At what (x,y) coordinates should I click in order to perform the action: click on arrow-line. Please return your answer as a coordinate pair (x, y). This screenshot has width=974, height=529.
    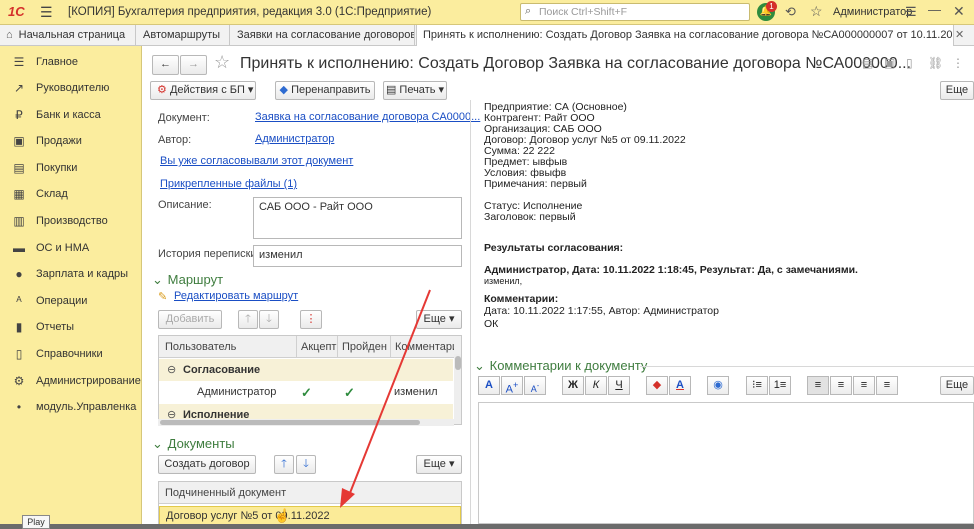
    Looking at the image, I should click on (389, 394).